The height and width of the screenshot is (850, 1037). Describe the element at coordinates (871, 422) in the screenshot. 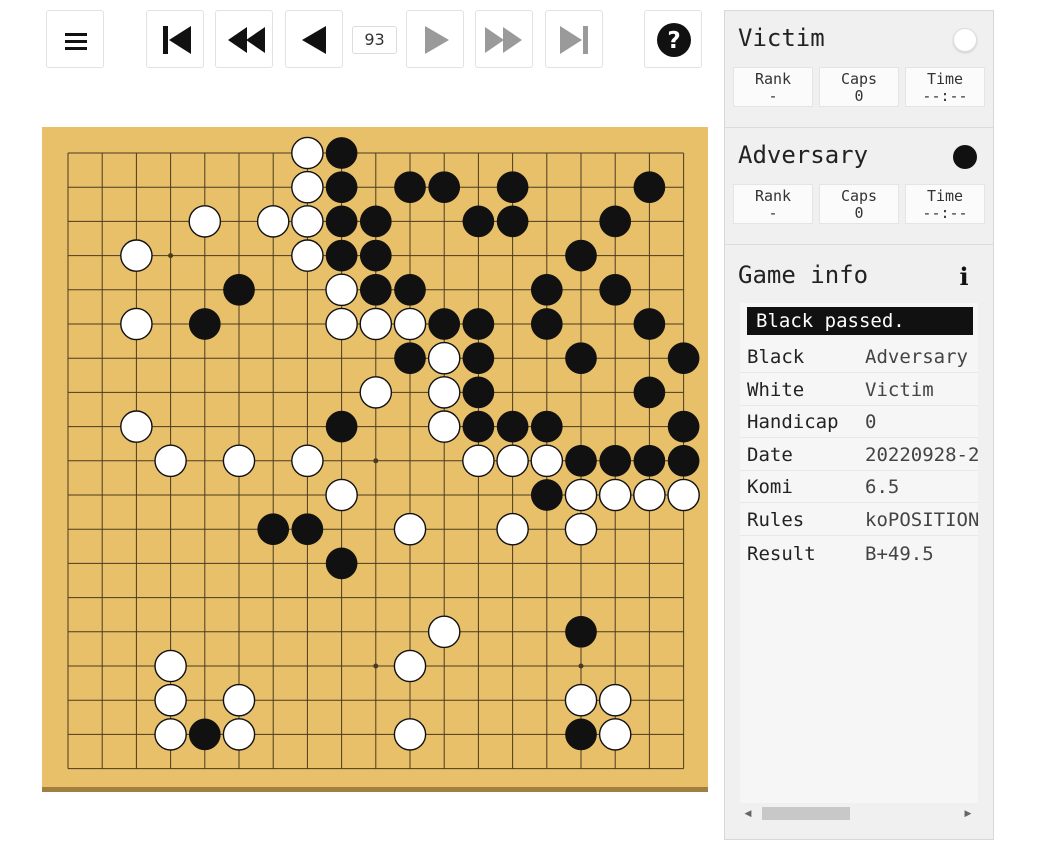

I see `info-value: 0` at that location.